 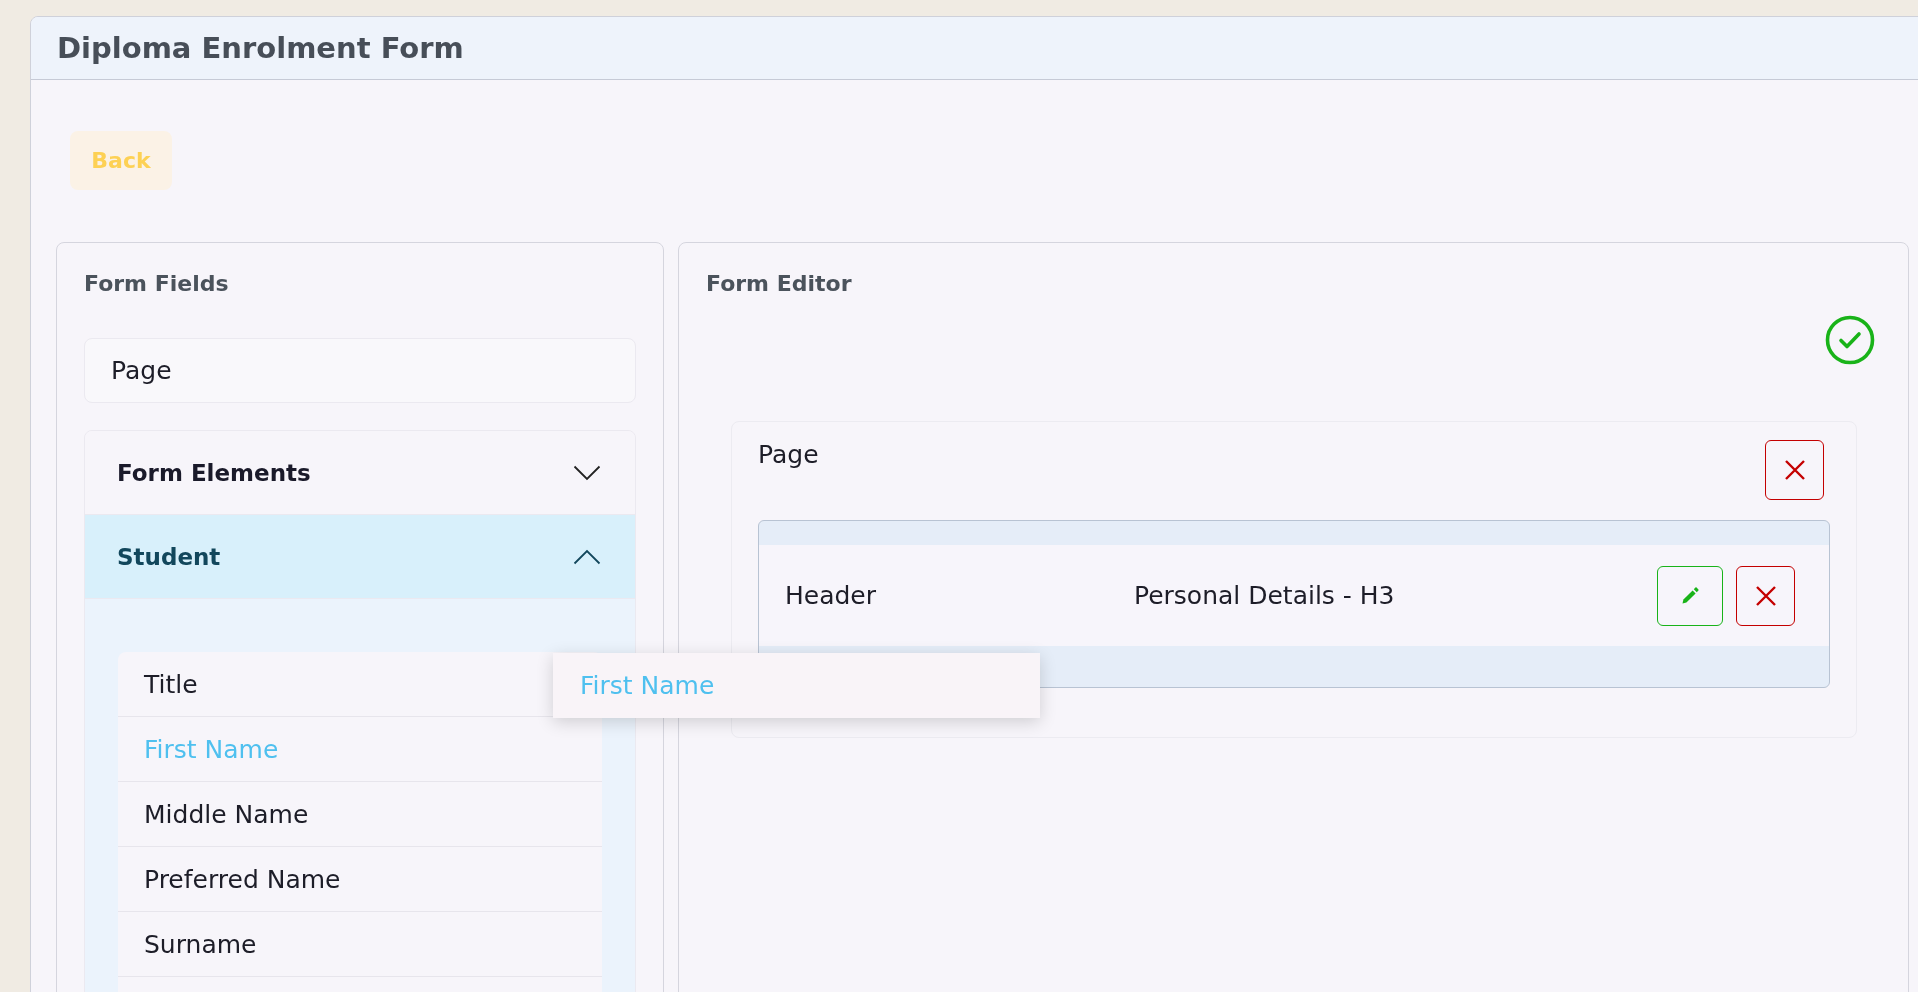 What do you see at coordinates (360, 370) in the screenshot?
I see `page-item: Page` at bounding box center [360, 370].